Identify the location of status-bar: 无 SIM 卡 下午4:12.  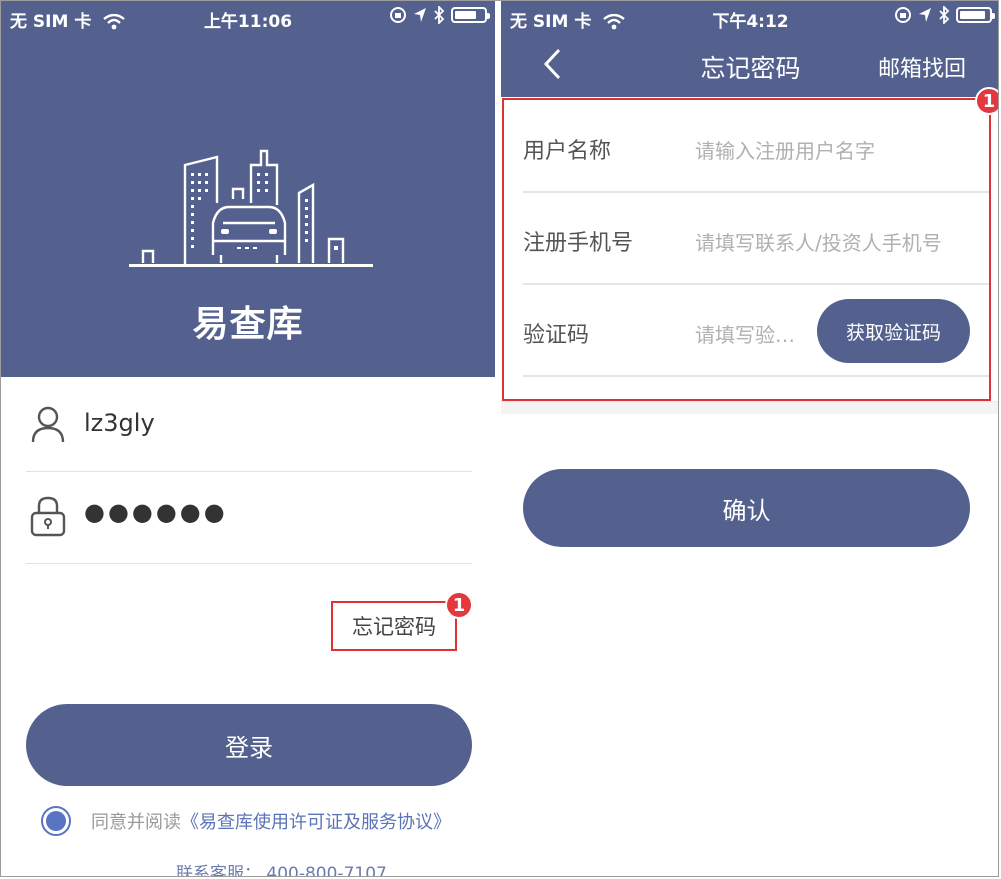
(749, 18).